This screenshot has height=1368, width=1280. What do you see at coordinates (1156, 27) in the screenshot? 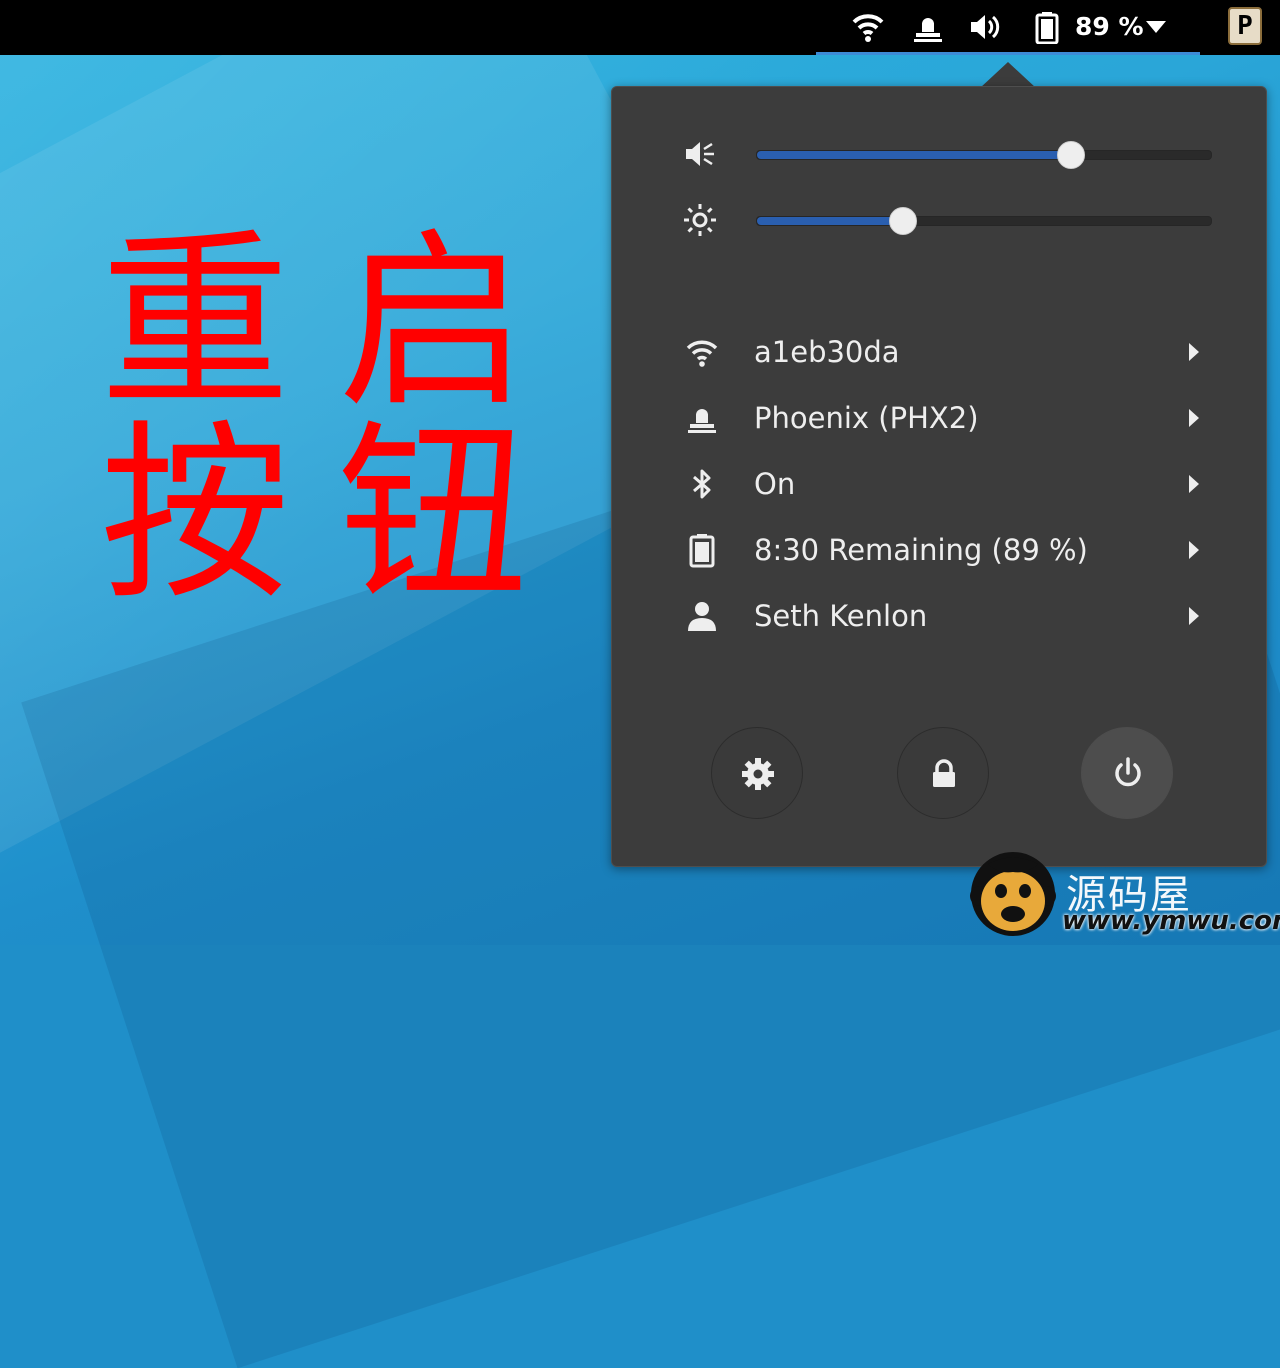
I see `caret-down-icon` at bounding box center [1156, 27].